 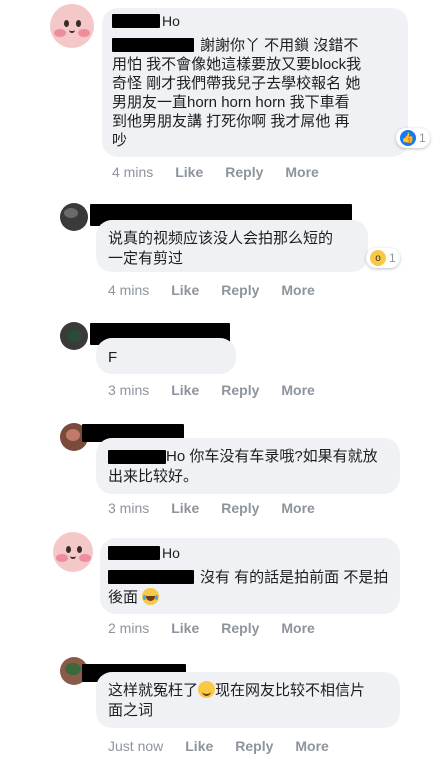 I want to click on wow-icon: o, so click(x=378, y=258).